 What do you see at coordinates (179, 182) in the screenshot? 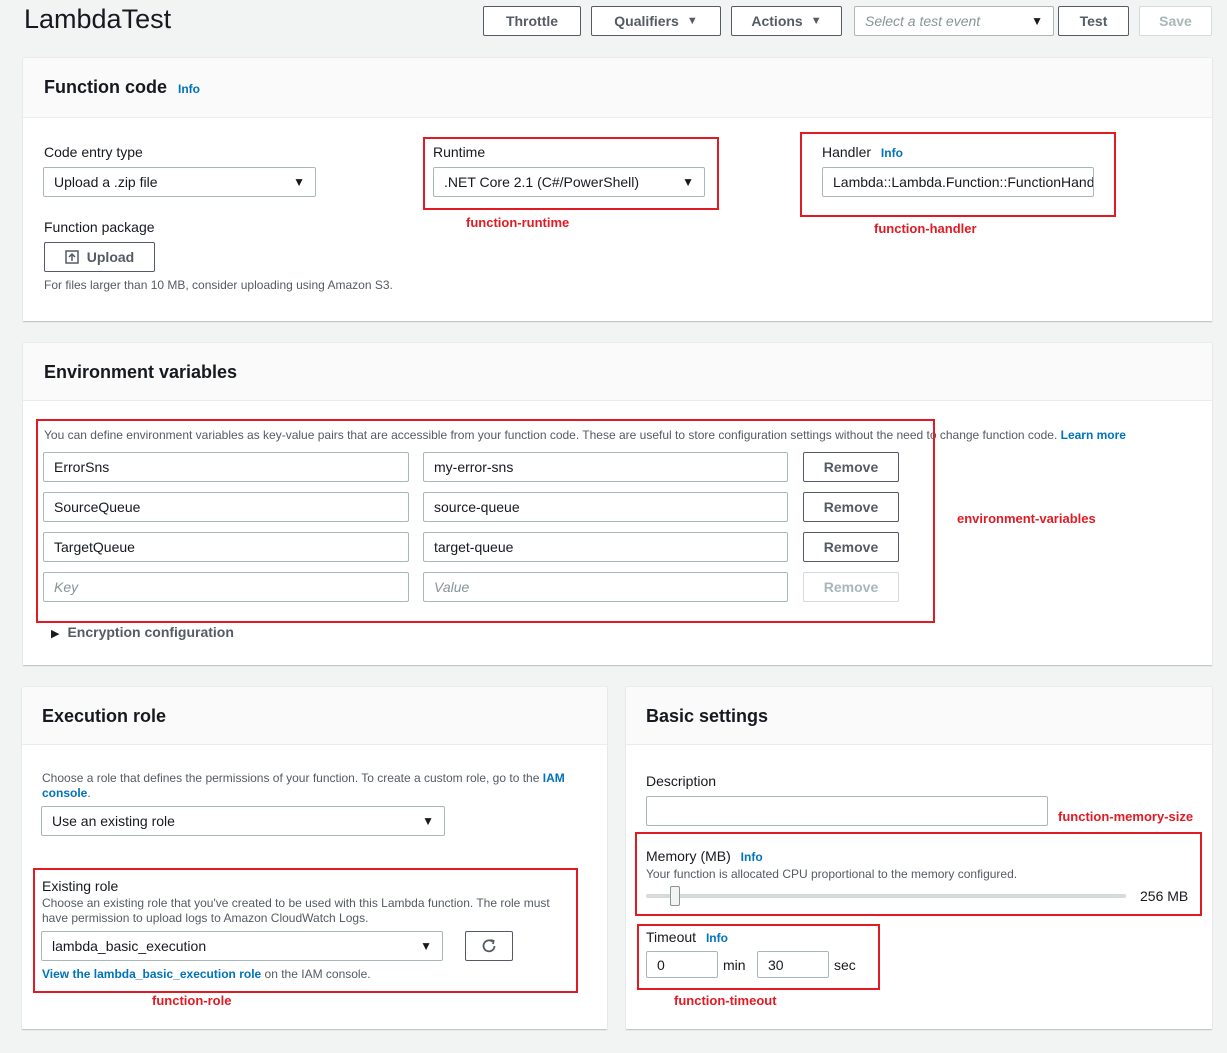
I see `code-entry-select: Upload a .zip file ▼` at bounding box center [179, 182].